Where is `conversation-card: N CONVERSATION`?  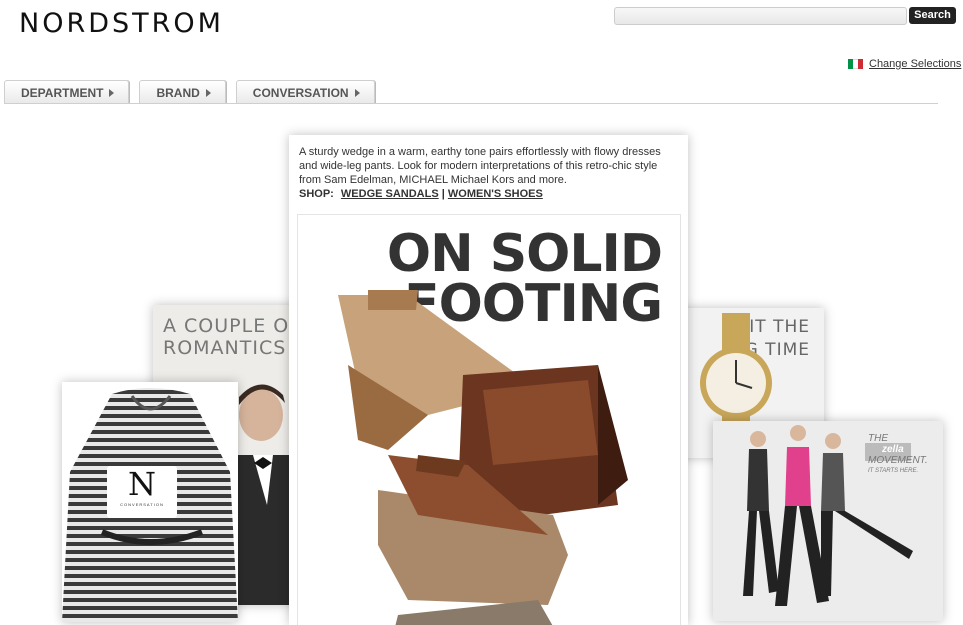 conversation-card: N CONVERSATION is located at coordinates (150, 502).